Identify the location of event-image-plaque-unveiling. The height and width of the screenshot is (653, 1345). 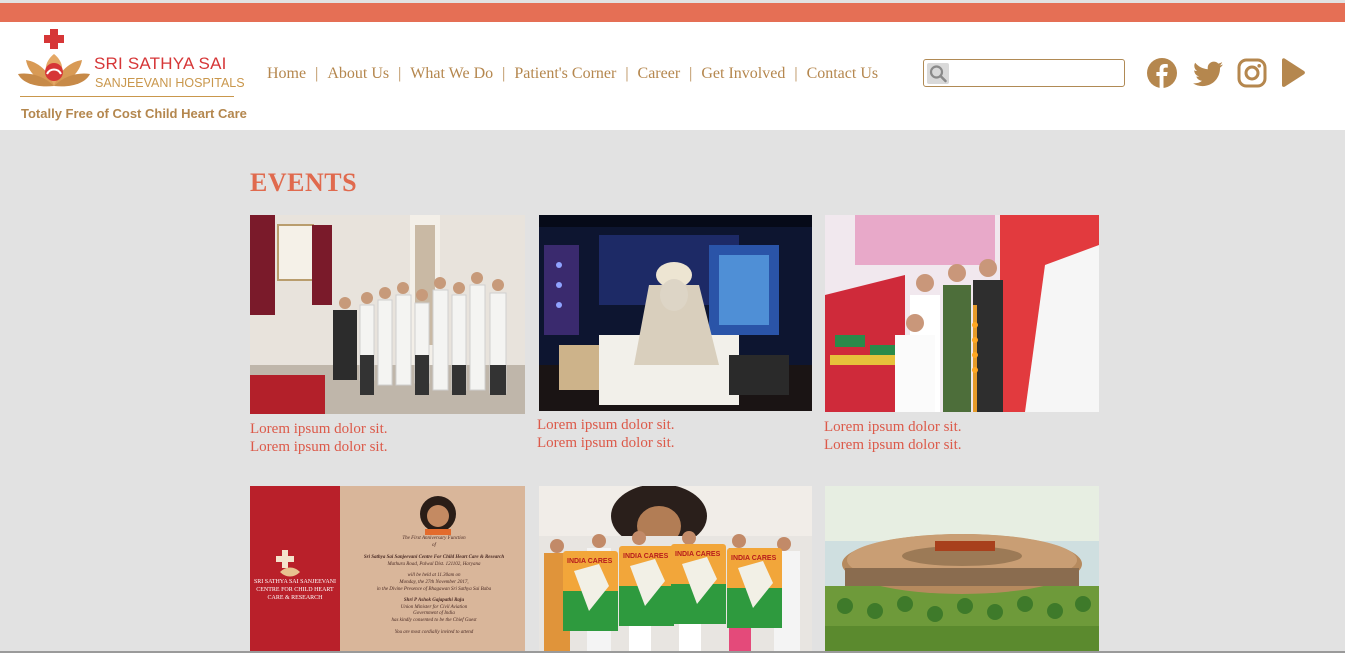
(387, 314).